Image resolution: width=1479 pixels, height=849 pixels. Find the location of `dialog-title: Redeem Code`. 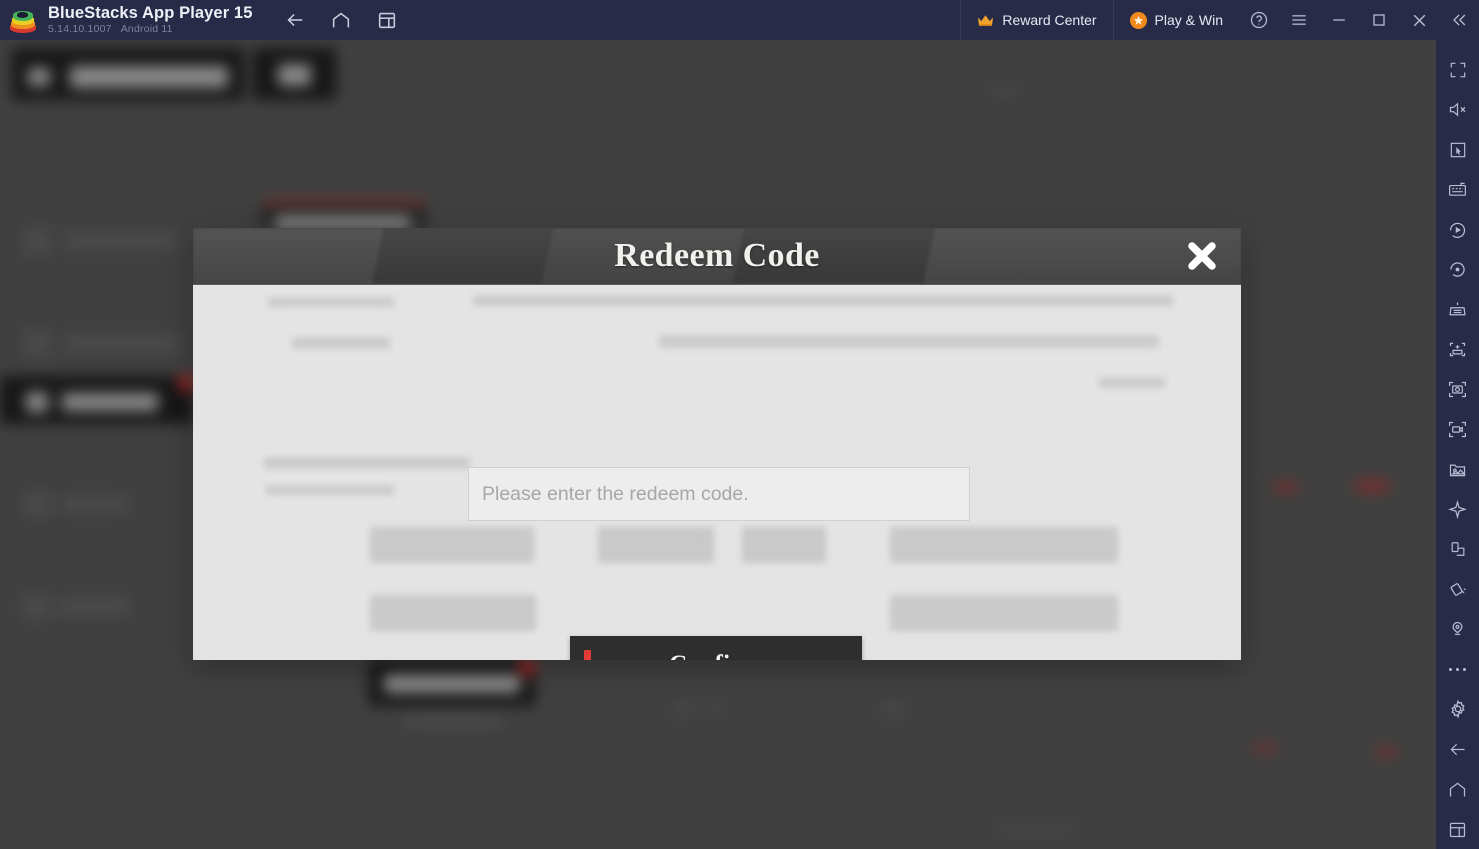

dialog-title: Redeem Code is located at coordinates (717, 255).